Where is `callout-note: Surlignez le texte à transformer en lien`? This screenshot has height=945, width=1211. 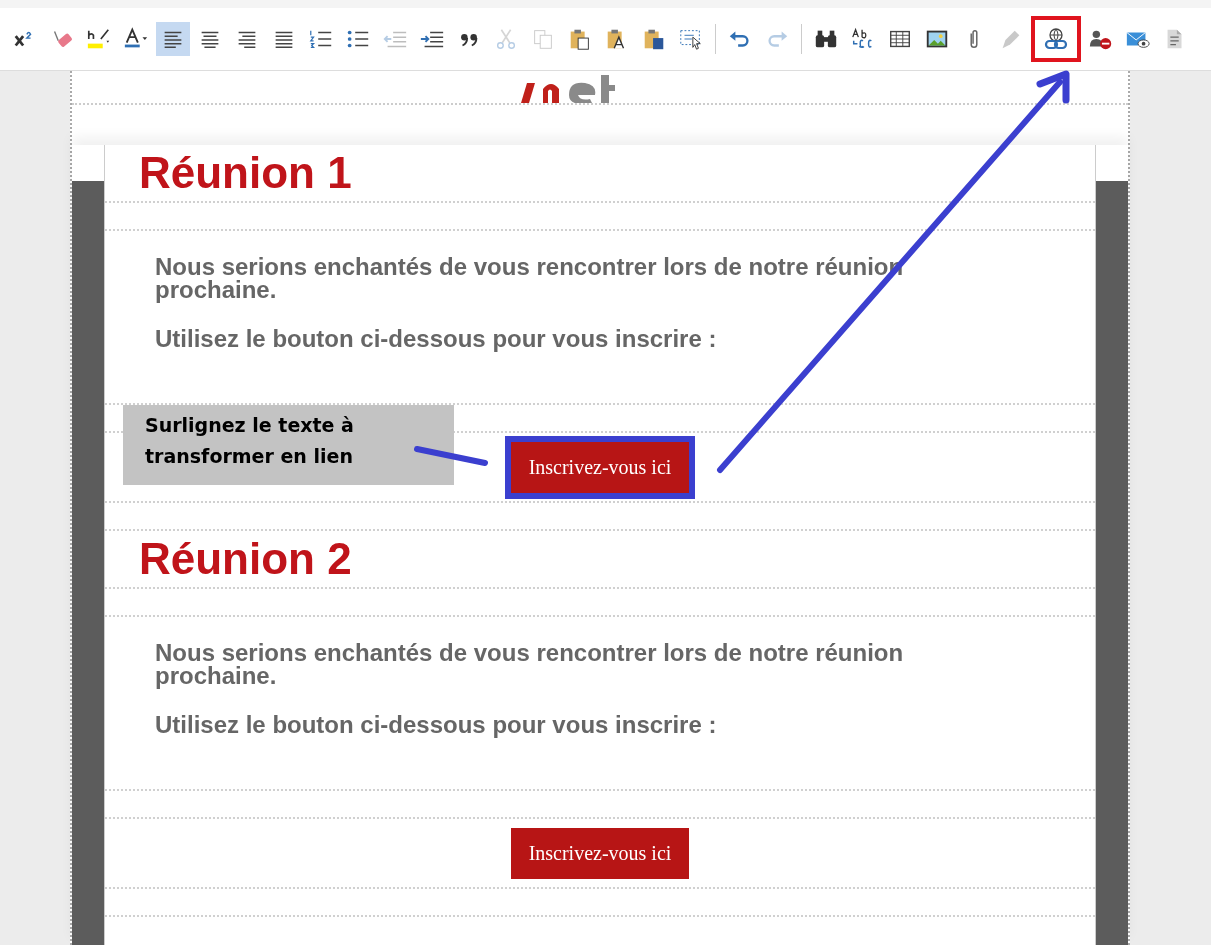
callout-note: Surlignez le texte à transformer en lien is located at coordinates (288, 445).